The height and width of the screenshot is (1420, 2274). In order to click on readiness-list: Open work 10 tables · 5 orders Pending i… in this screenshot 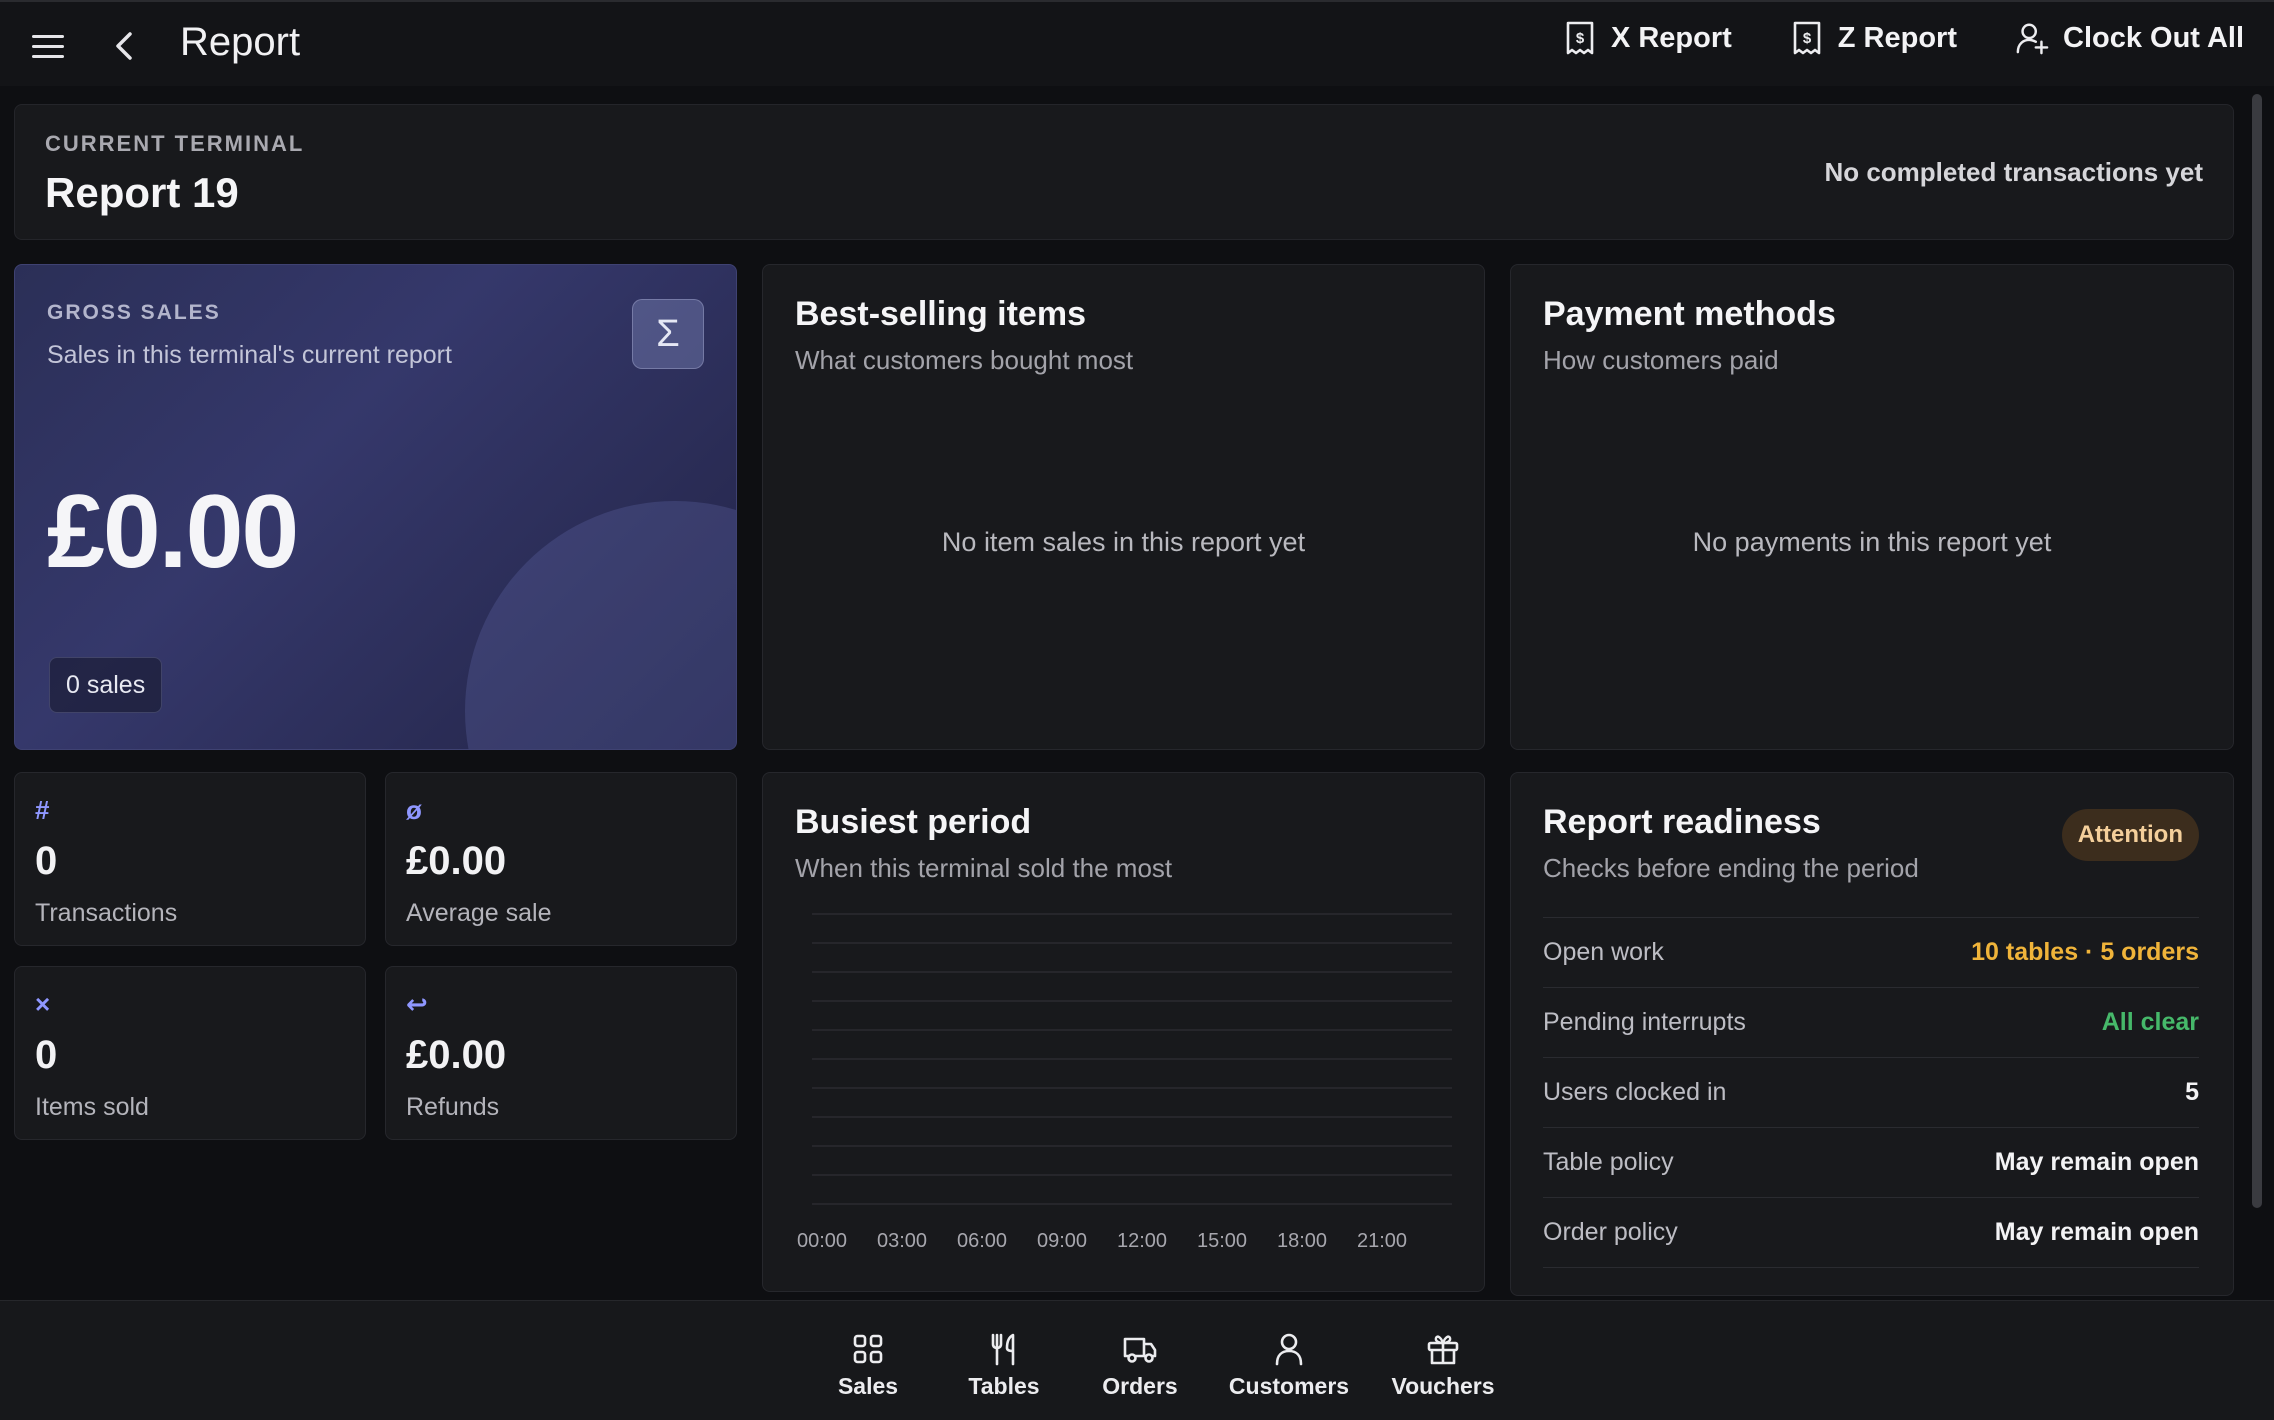, I will do `click(1871, 1106)`.